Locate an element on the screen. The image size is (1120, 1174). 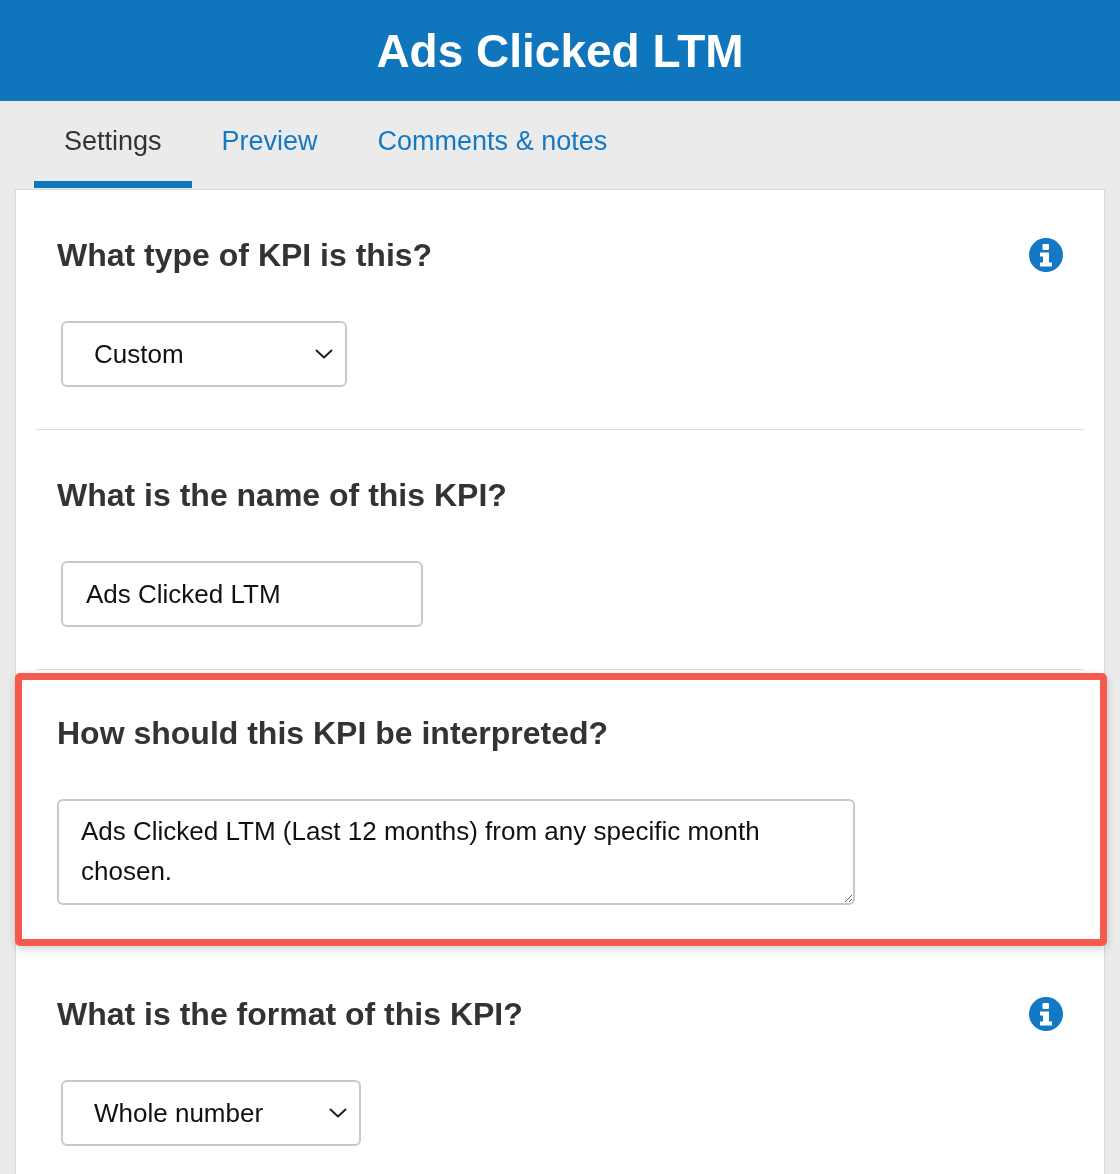
section-heading: What type of KPI is this? is located at coordinates (245, 255).